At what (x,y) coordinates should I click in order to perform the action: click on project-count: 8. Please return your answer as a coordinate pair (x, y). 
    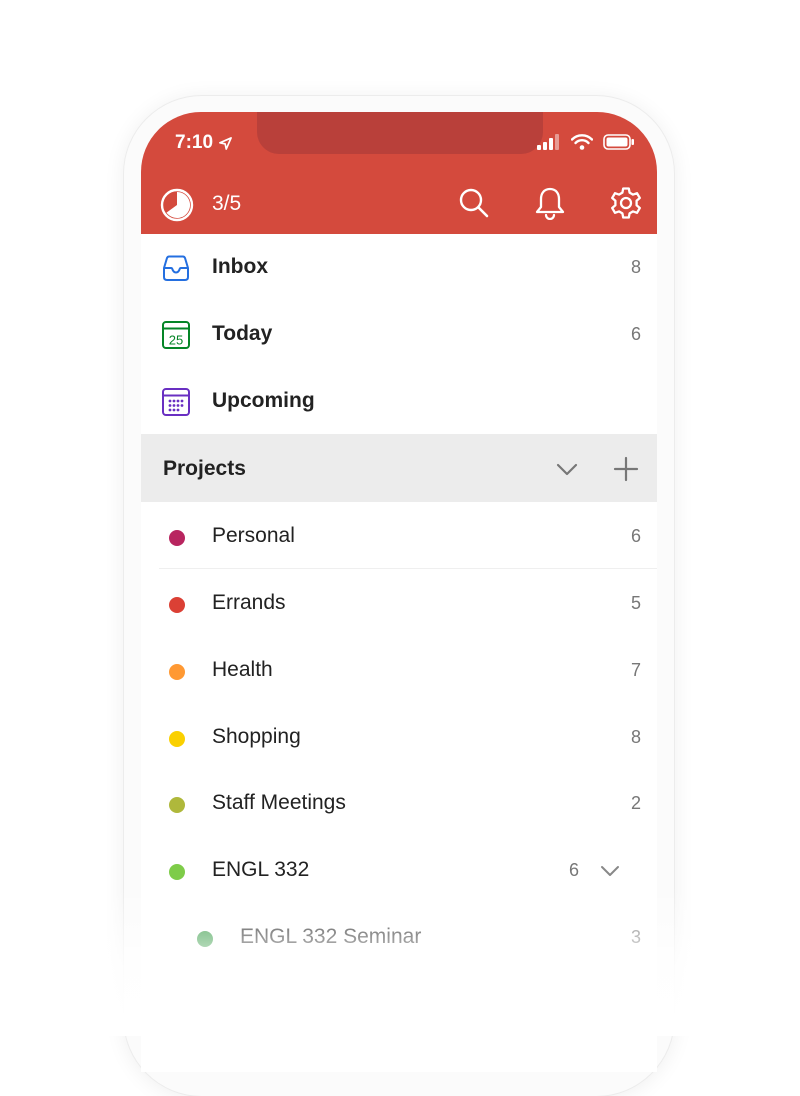
    Looking at the image, I should click on (635, 737).